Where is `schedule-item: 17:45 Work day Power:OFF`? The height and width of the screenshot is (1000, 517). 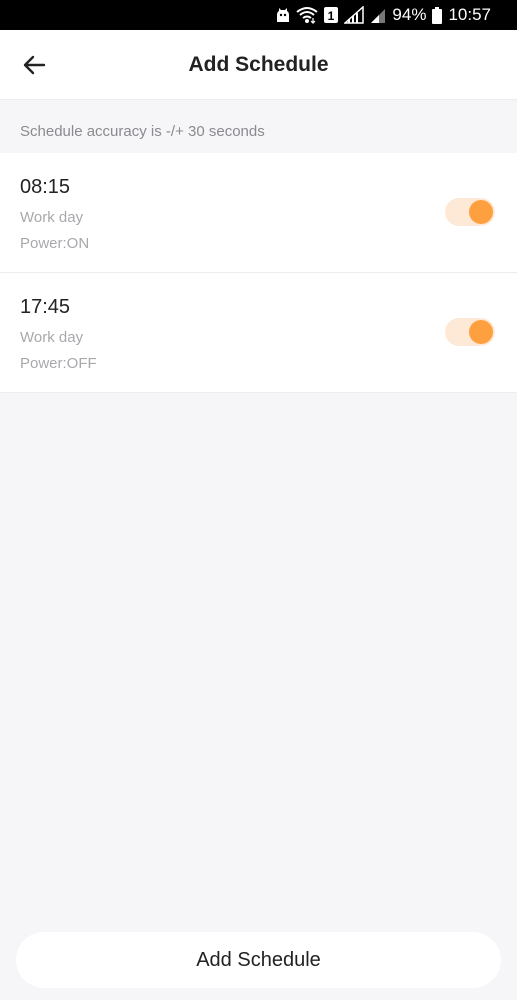 schedule-item: 17:45 Work day Power:OFF is located at coordinates (258, 333).